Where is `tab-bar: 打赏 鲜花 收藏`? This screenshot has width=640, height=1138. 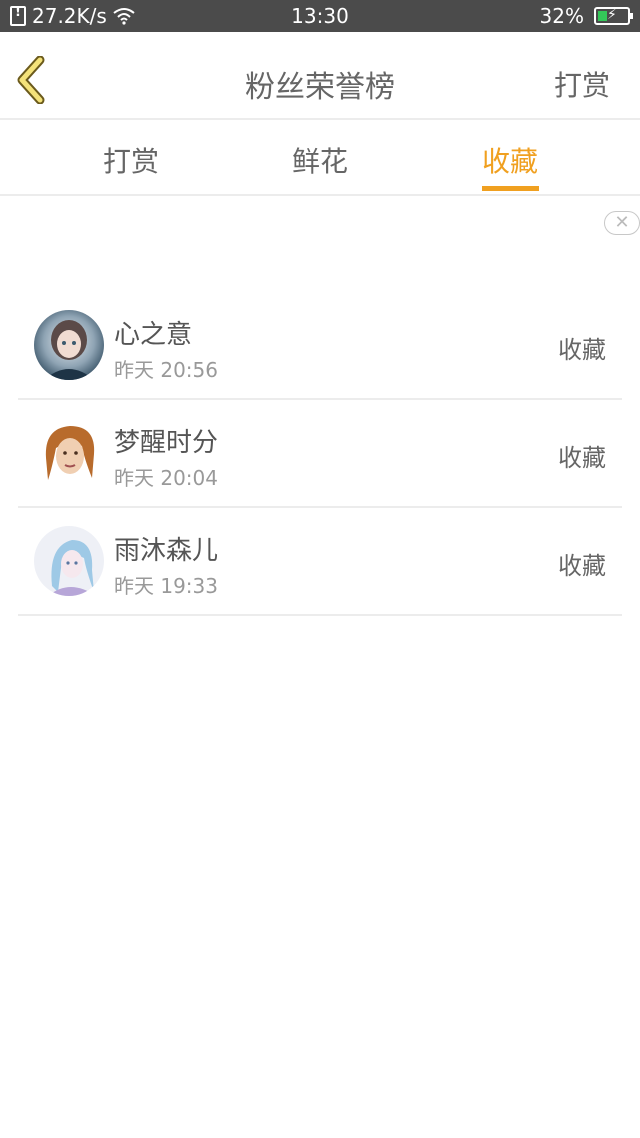 tab-bar: 打赏 鲜花 收藏 is located at coordinates (320, 159).